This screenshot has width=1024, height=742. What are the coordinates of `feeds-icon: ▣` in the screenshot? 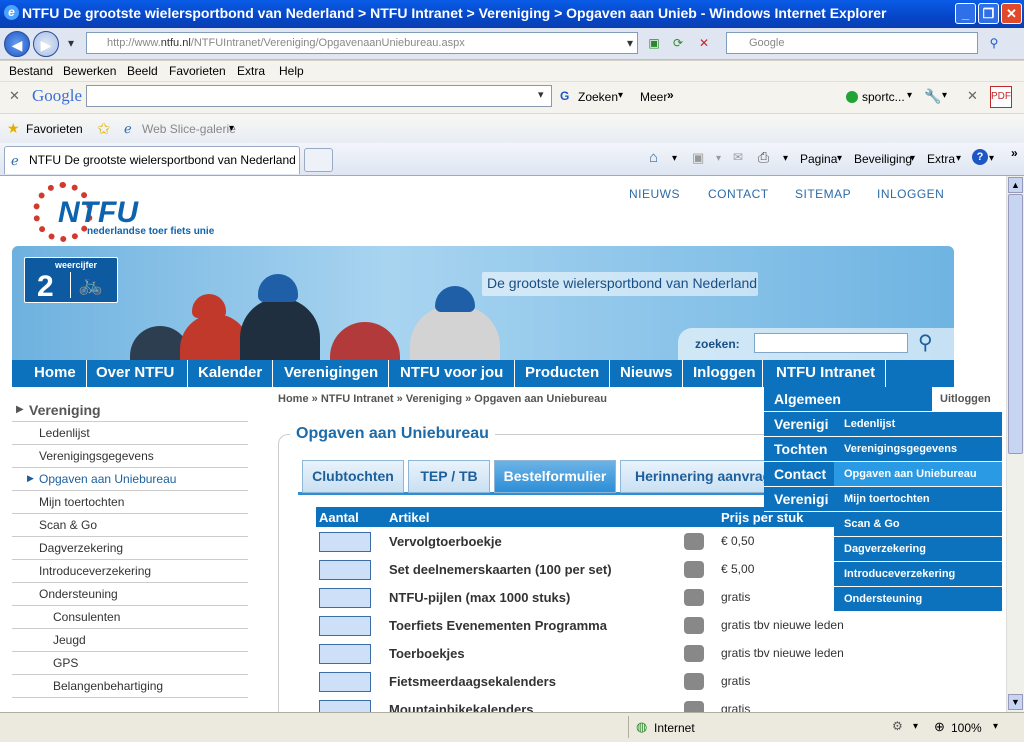 It's located at (698, 158).